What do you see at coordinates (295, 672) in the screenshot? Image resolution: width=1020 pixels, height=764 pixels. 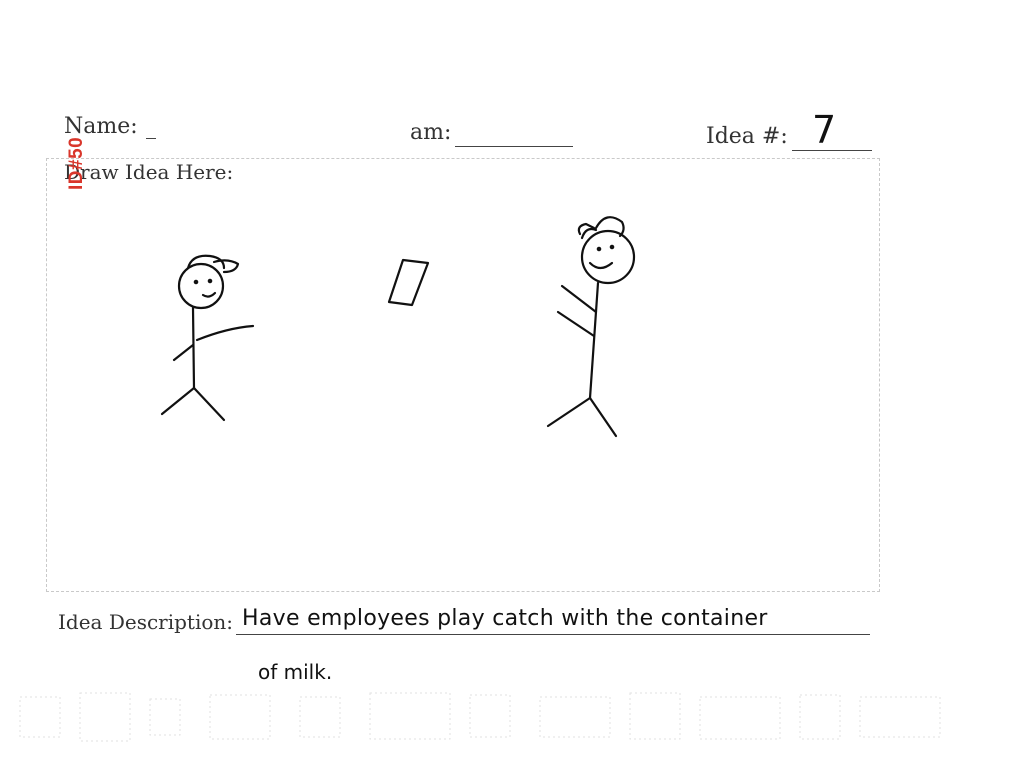 I see `description-line-2: of milk.` at bounding box center [295, 672].